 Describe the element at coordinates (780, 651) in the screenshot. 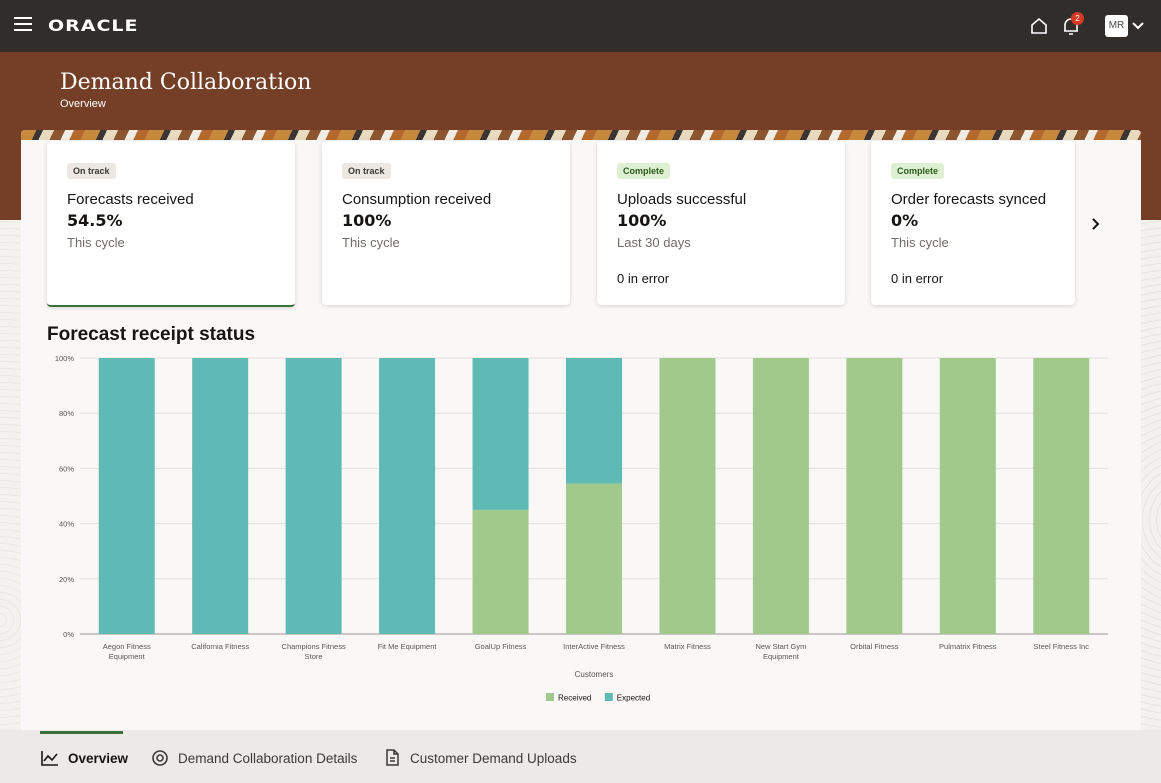

I see `x-tick-label: New Start Gym Equipment` at that location.